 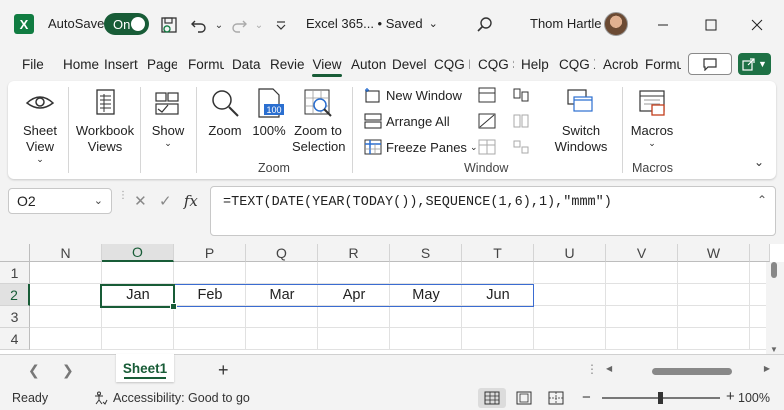 What do you see at coordinates (487, 121) in the screenshot?
I see `hide-button` at bounding box center [487, 121].